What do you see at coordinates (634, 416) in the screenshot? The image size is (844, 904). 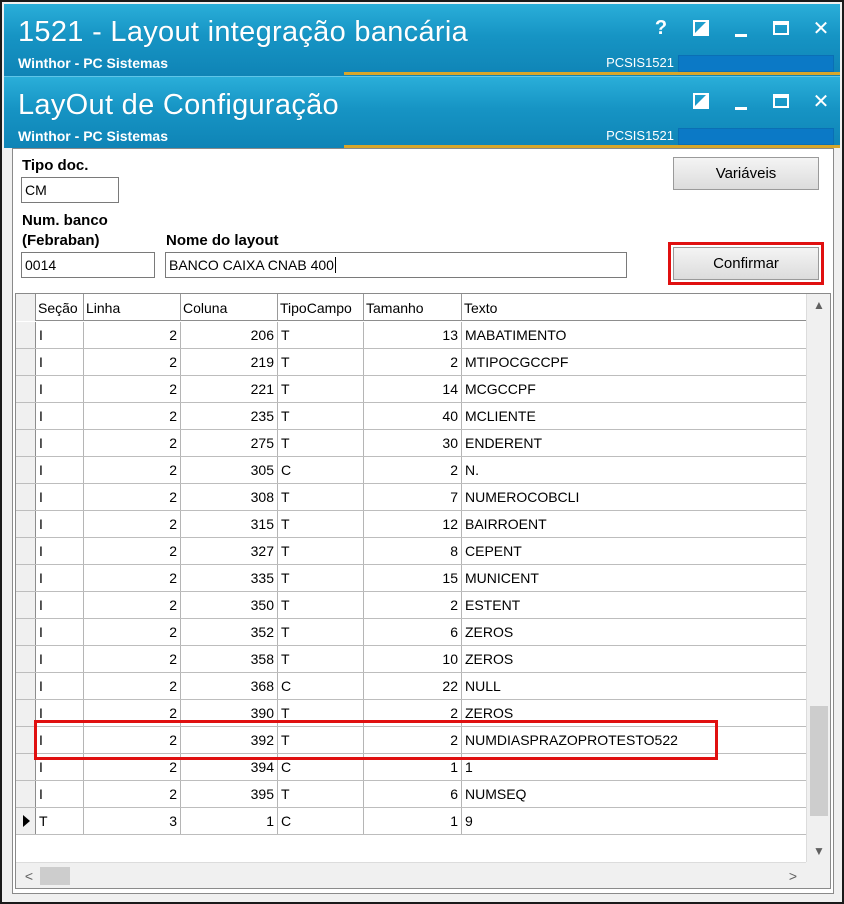 I see `cell-texto: MCLIENTE` at bounding box center [634, 416].